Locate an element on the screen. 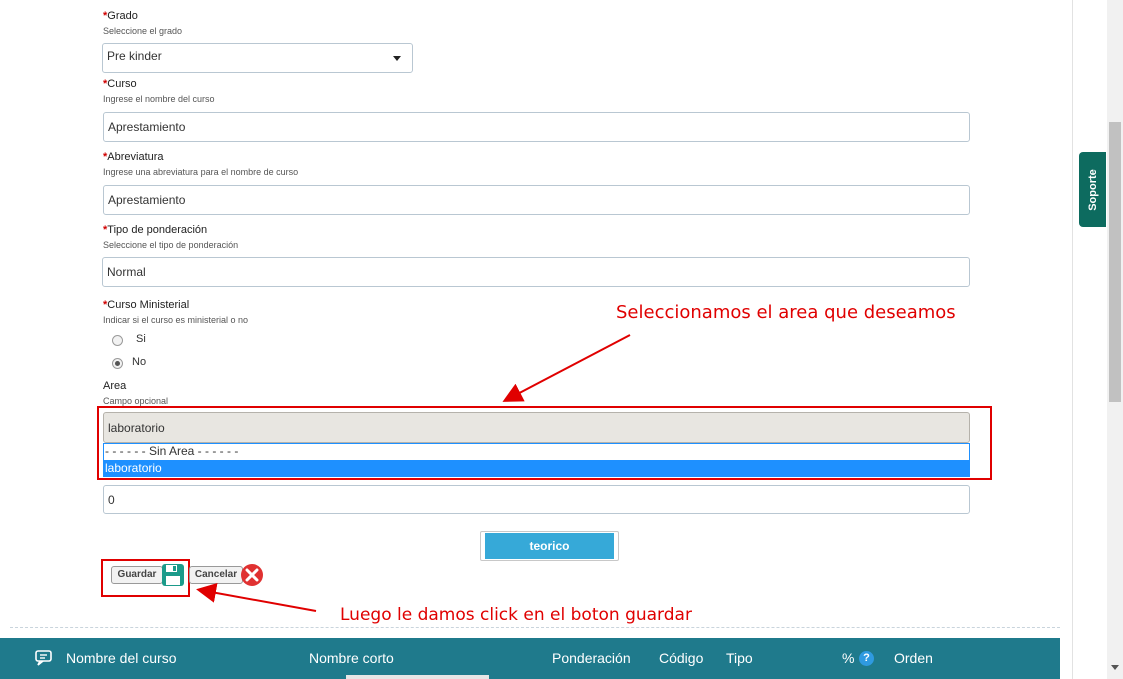 The width and height of the screenshot is (1123, 679). column-header-porcentaje: % is located at coordinates (848, 658).